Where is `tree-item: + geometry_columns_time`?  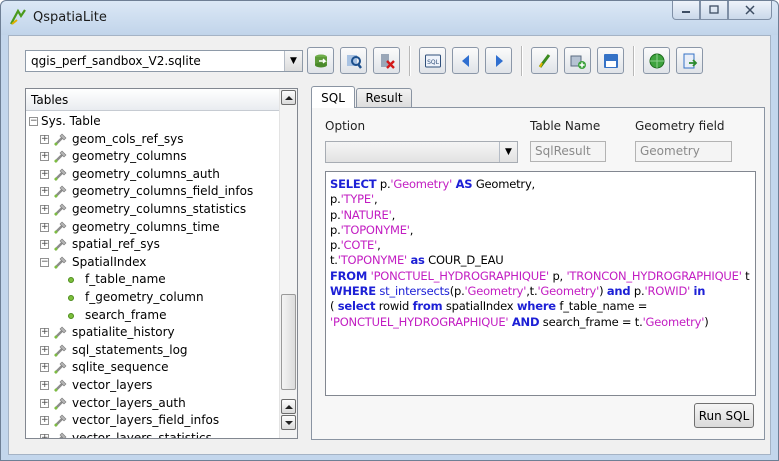
tree-item: + geometry_columns_time is located at coordinates (151, 228).